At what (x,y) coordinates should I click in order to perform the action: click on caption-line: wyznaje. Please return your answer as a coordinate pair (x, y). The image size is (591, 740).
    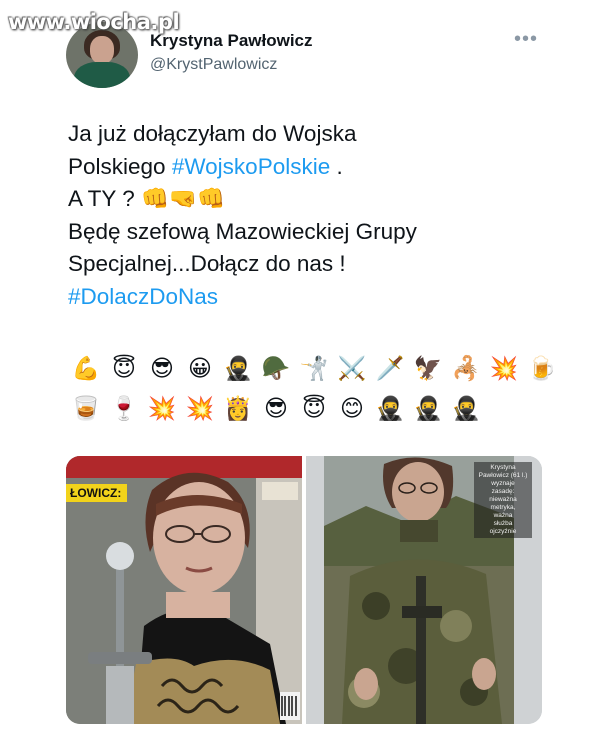
    Looking at the image, I should click on (503, 483).